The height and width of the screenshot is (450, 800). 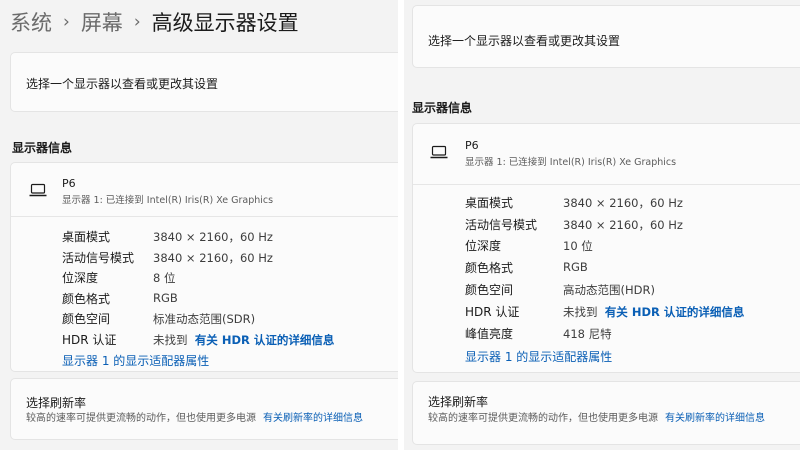 I want to click on breadcrumb: 系统 › 屏幕 › 高级显示器设置, so click(x=154, y=22).